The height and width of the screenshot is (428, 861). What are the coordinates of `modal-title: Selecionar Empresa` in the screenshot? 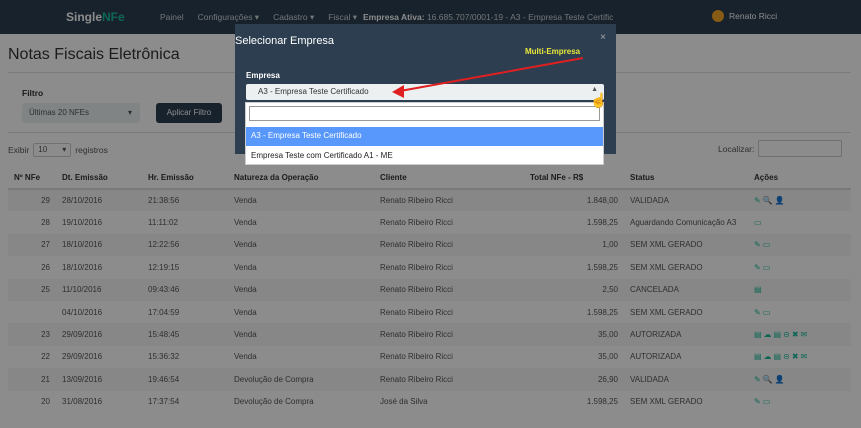 It's located at (285, 41).